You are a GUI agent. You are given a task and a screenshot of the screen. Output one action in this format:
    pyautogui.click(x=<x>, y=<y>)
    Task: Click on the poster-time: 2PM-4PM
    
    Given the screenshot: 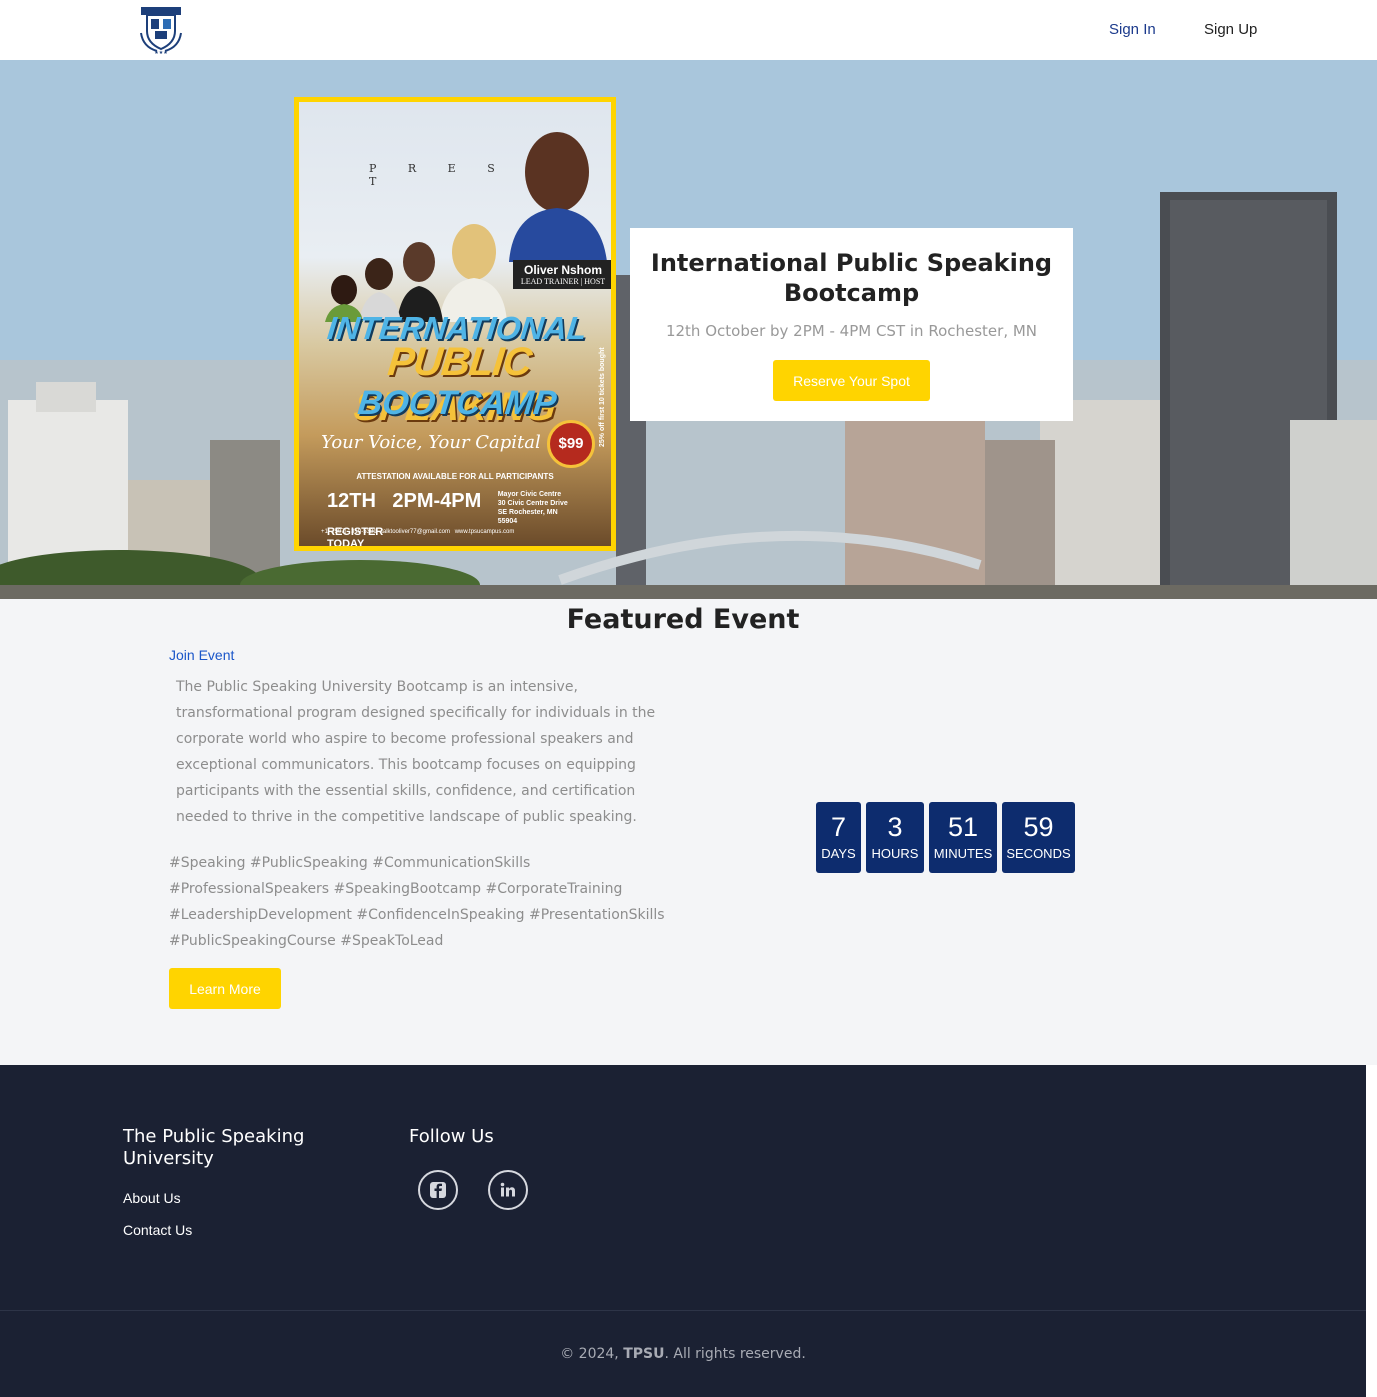 What is the action you would take?
    pyautogui.click(x=437, y=501)
    